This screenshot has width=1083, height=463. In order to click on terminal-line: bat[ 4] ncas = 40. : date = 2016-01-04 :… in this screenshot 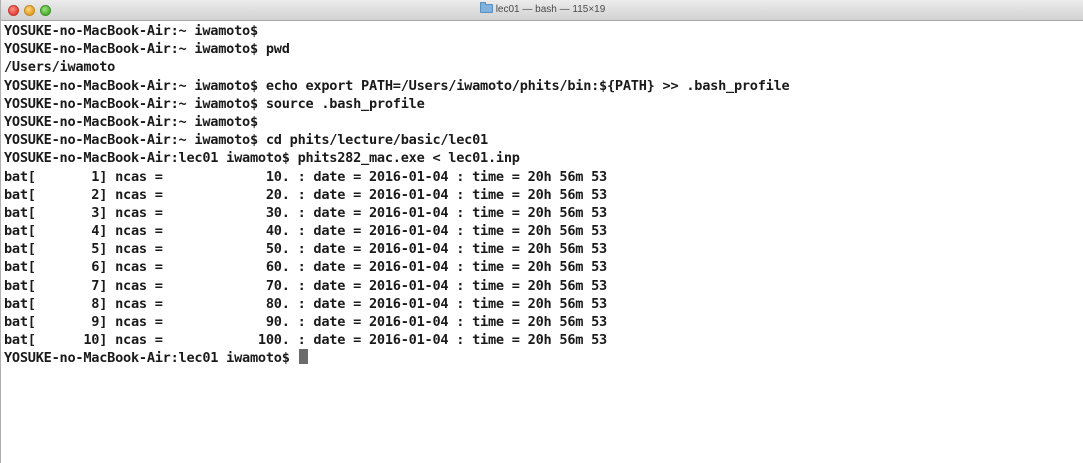, I will do `click(305, 231)`.